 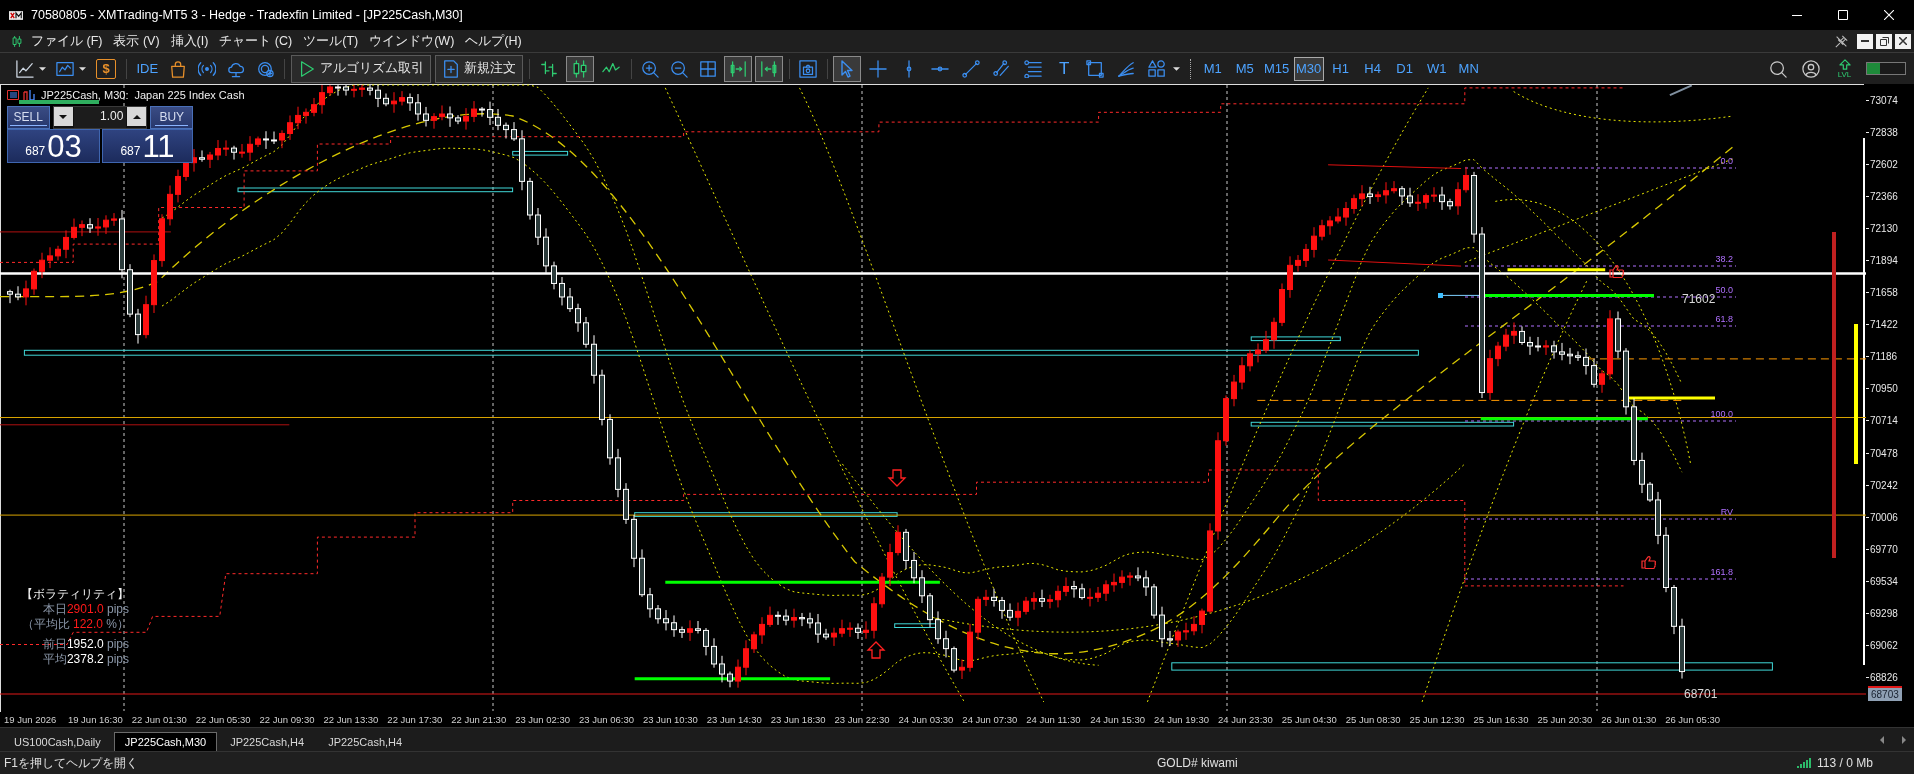 What do you see at coordinates (738, 68) in the screenshot?
I see `auto-scroll-button` at bounding box center [738, 68].